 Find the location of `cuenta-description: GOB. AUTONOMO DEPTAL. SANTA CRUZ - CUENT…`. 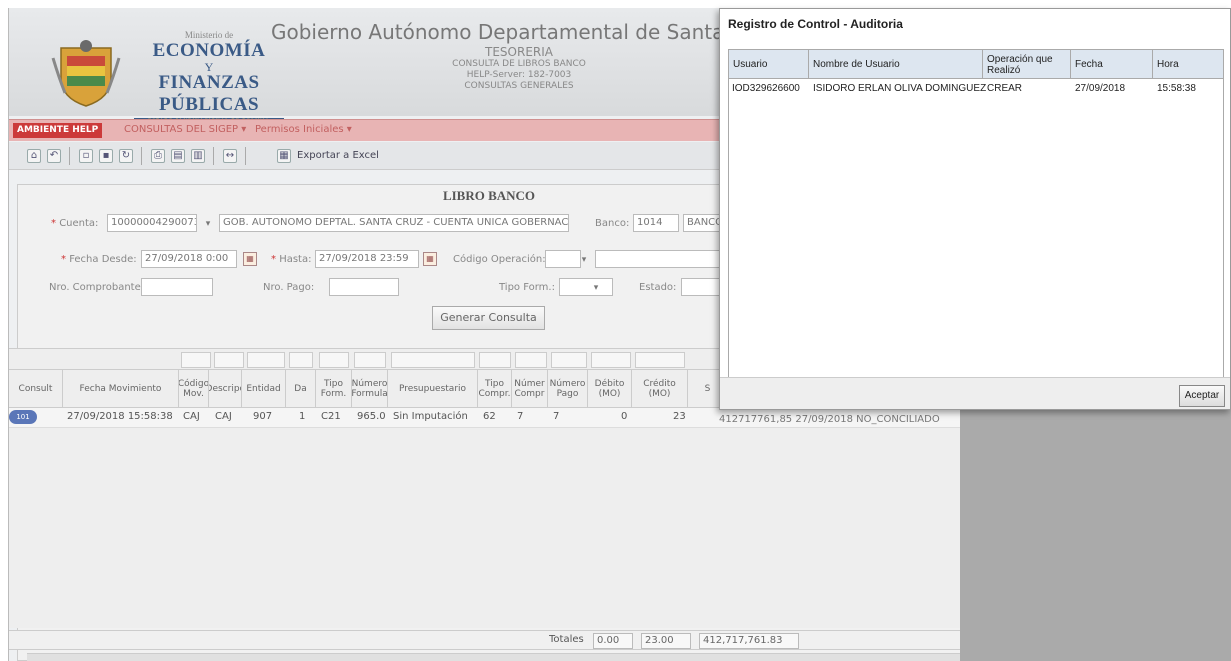

cuenta-description: GOB. AUTONOMO DEPTAL. SANTA CRUZ - CUENT… is located at coordinates (394, 223).